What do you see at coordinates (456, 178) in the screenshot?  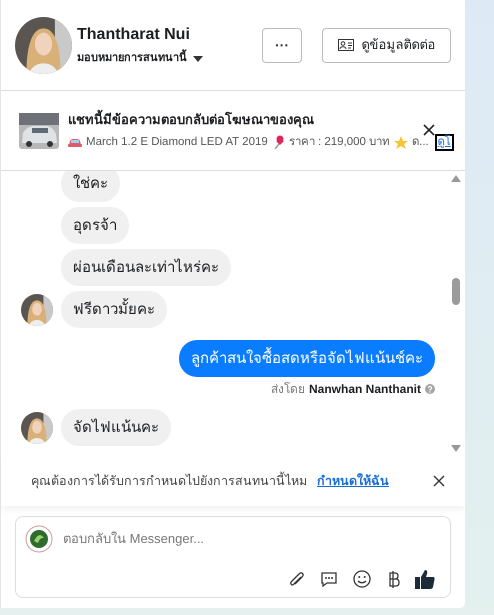 I see `scroll-up-icon` at bounding box center [456, 178].